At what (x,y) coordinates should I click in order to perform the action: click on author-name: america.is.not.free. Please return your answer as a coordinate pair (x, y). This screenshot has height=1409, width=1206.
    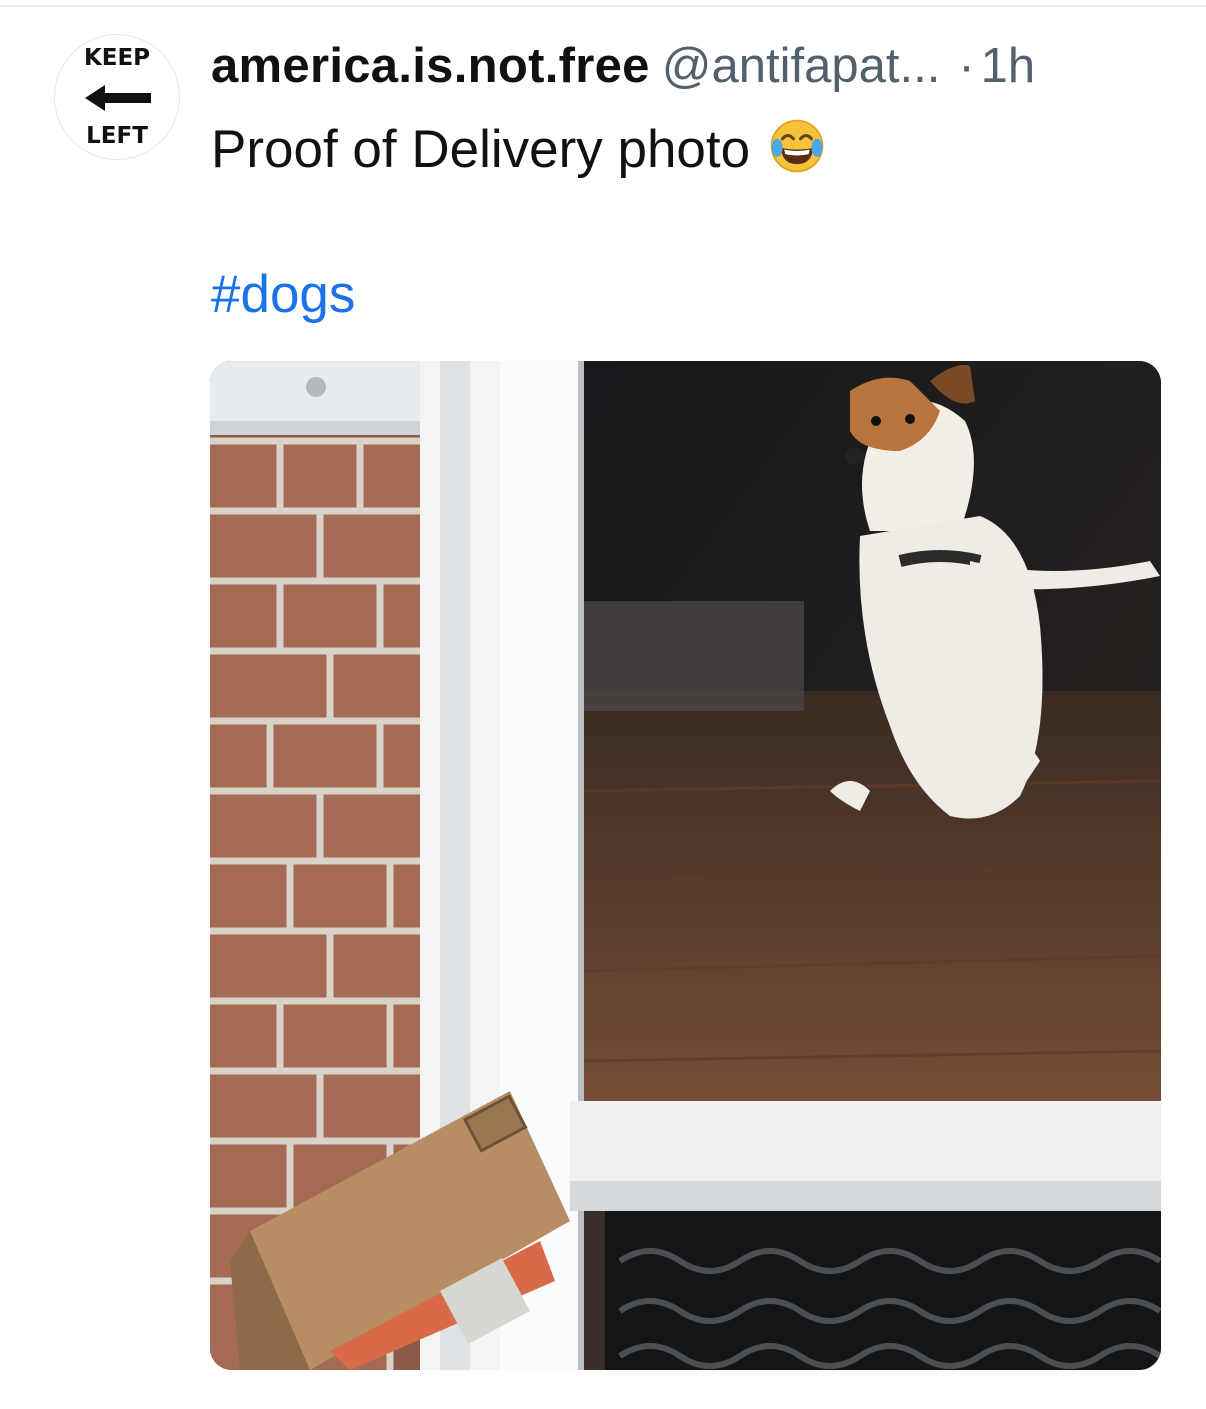
    Looking at the image, I should click on (430, 66).